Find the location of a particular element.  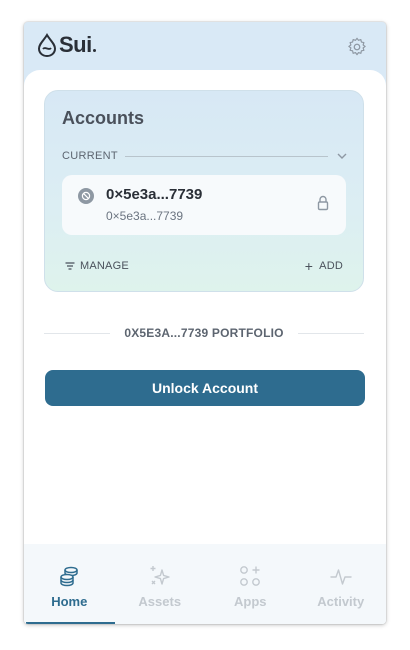

account-address: 0×5e3a...7739 is located at coordinates (154, 194).